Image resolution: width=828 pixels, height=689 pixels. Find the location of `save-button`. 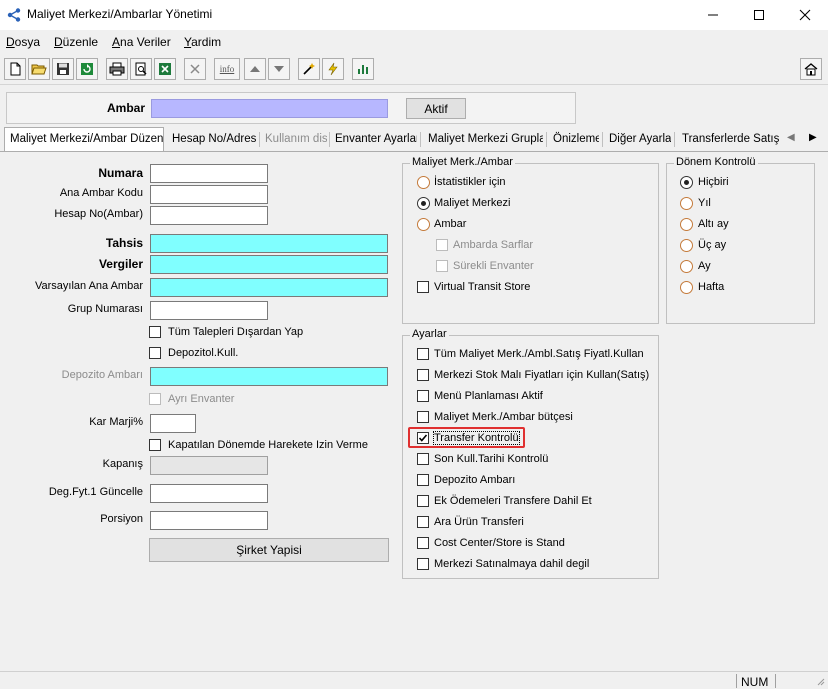

save-button is located at coordinates (63, 69).